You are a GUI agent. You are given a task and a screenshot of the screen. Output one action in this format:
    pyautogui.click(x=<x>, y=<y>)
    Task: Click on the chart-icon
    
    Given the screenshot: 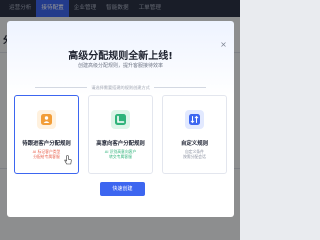 What is the action you would take?
    pyautogui.click(x=120, y=119)
    